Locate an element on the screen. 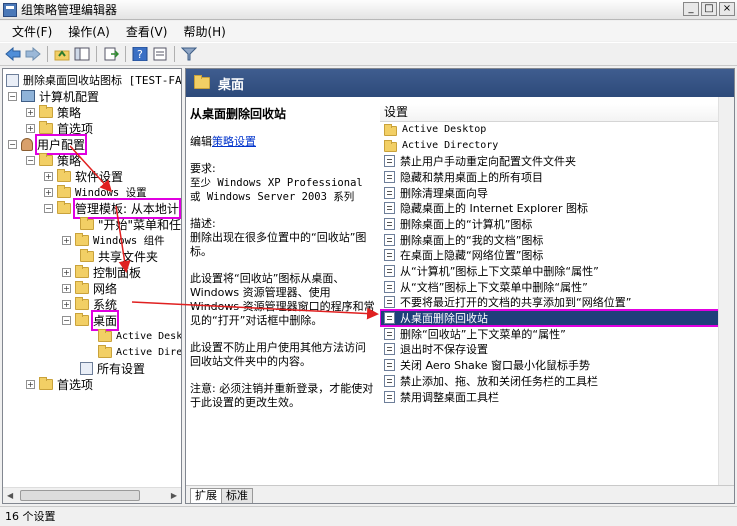  toolbar: ? is located at coordinates (368, 54).